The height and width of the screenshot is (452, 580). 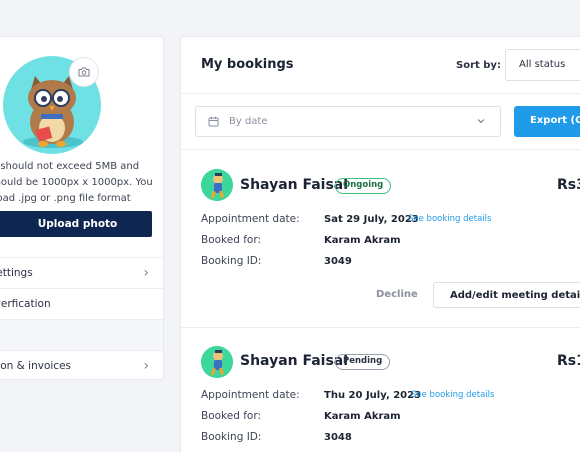 I want to click on hint-line: s should be 1000px x 1000px. You, so click(x=76, y=182).